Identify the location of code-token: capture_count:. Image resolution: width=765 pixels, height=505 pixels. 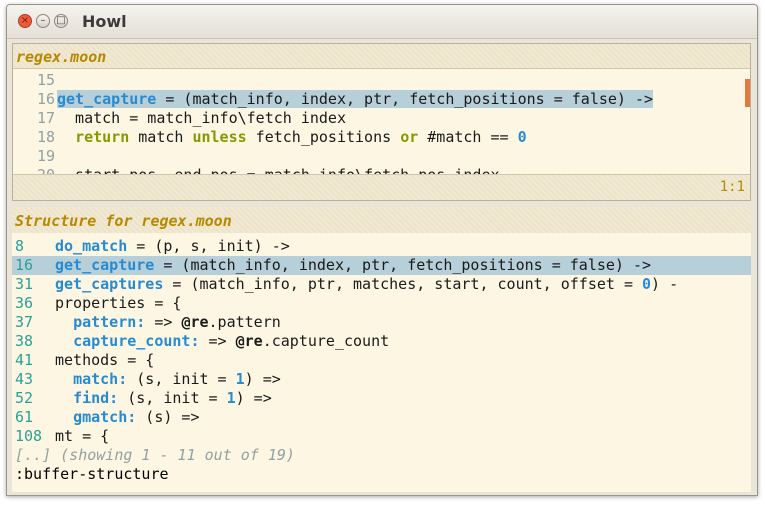
(136, 341).